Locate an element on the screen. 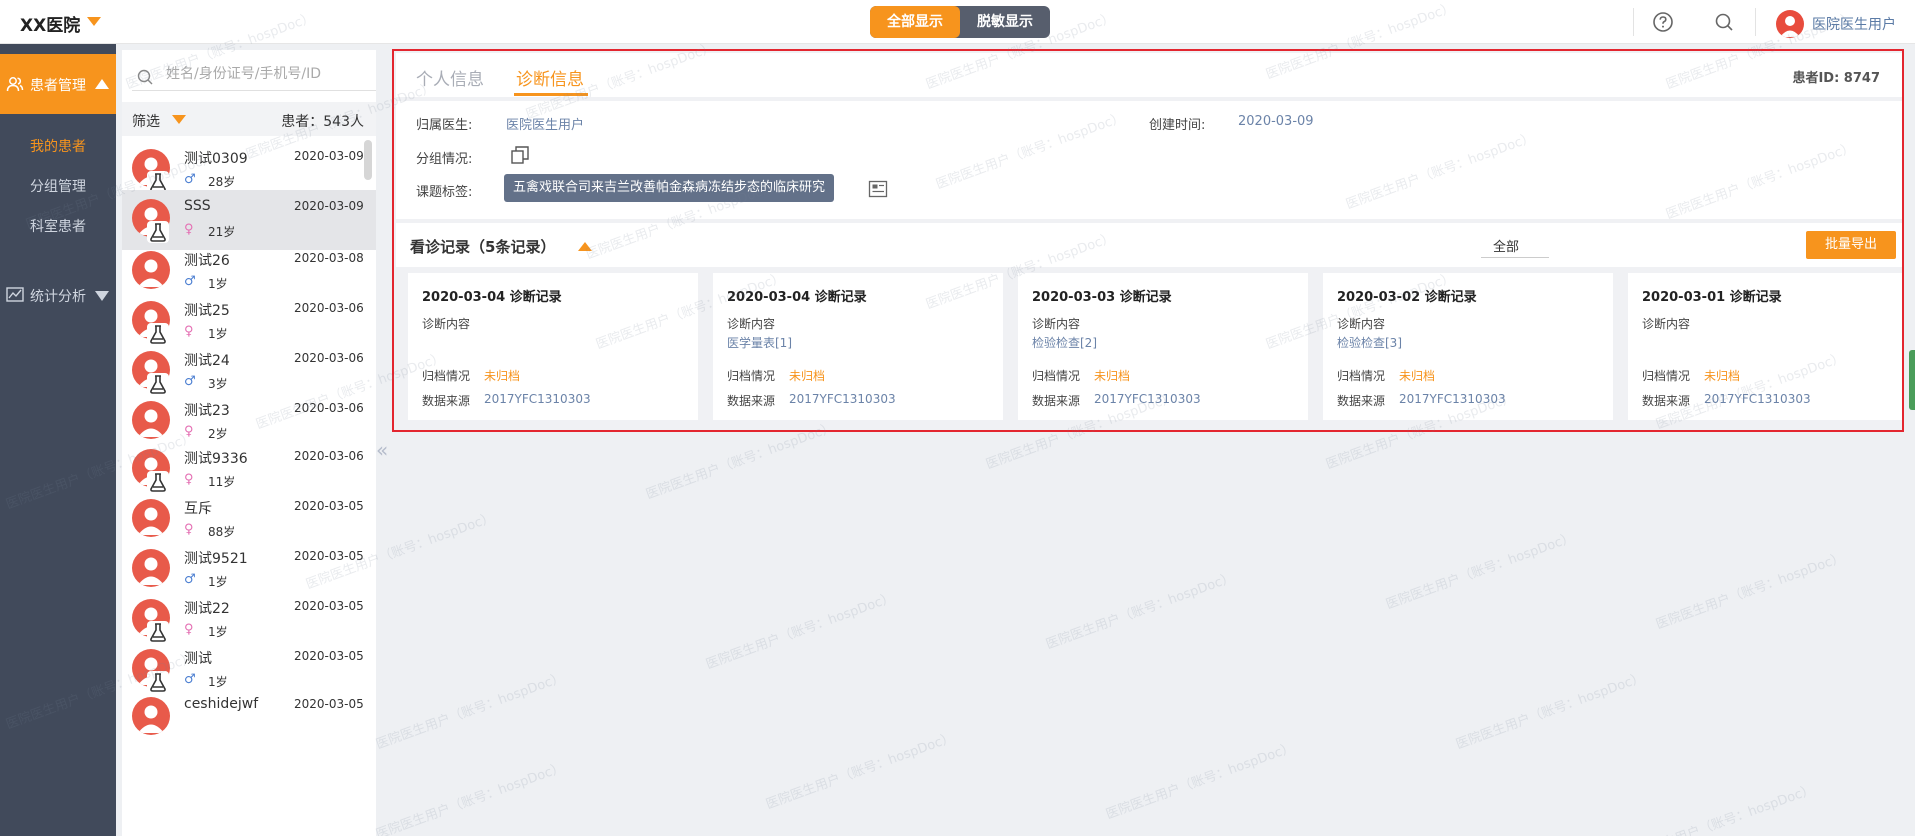 Image resolution: width=1915 pixels, height=836 pixels. help-icon is located at coordinates (1663, 22).